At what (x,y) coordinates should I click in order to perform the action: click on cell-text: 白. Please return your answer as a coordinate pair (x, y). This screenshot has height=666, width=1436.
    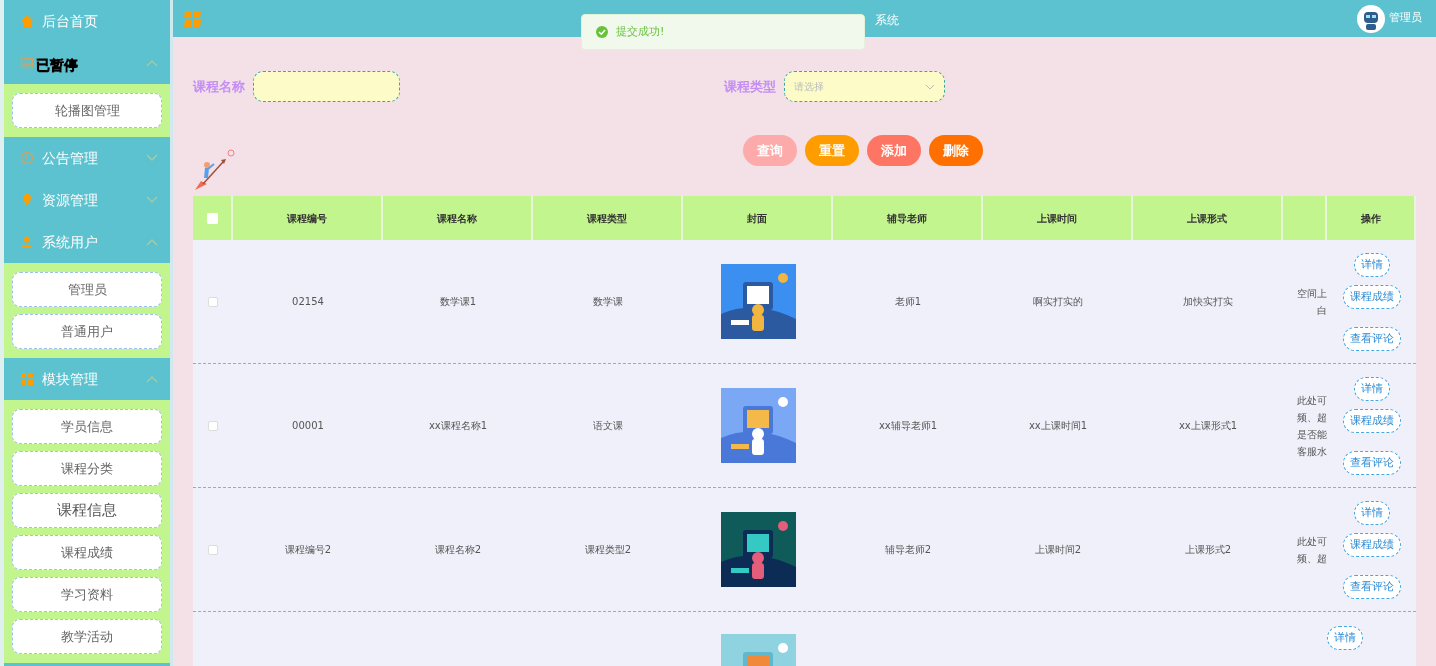
    Looking at the image, I should click on (1322, 310).